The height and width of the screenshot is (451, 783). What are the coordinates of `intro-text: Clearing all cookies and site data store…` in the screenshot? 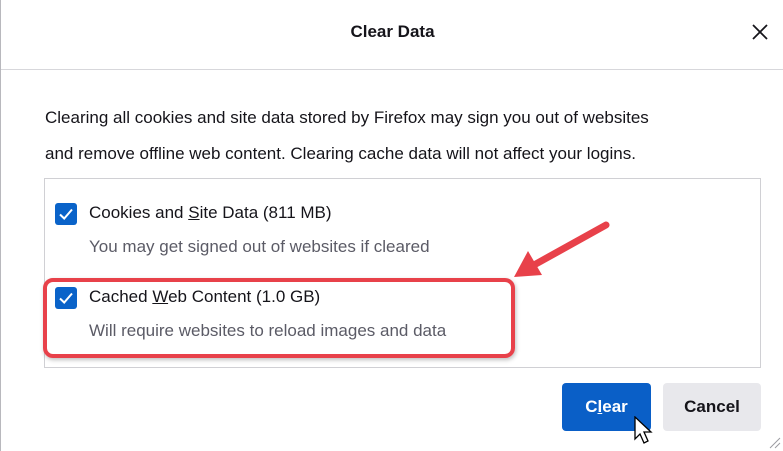 It's located at (400, 136).